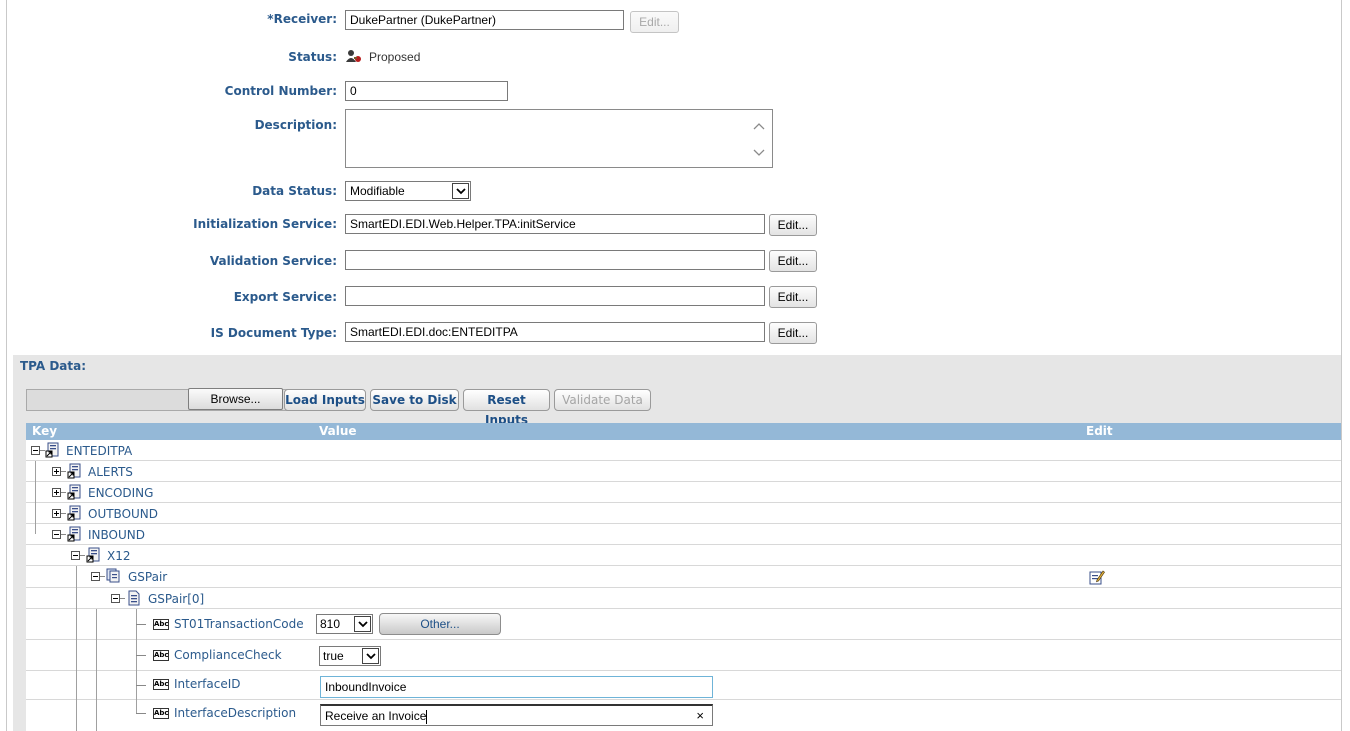  I want to click on export-service-field, so click(555, 296).